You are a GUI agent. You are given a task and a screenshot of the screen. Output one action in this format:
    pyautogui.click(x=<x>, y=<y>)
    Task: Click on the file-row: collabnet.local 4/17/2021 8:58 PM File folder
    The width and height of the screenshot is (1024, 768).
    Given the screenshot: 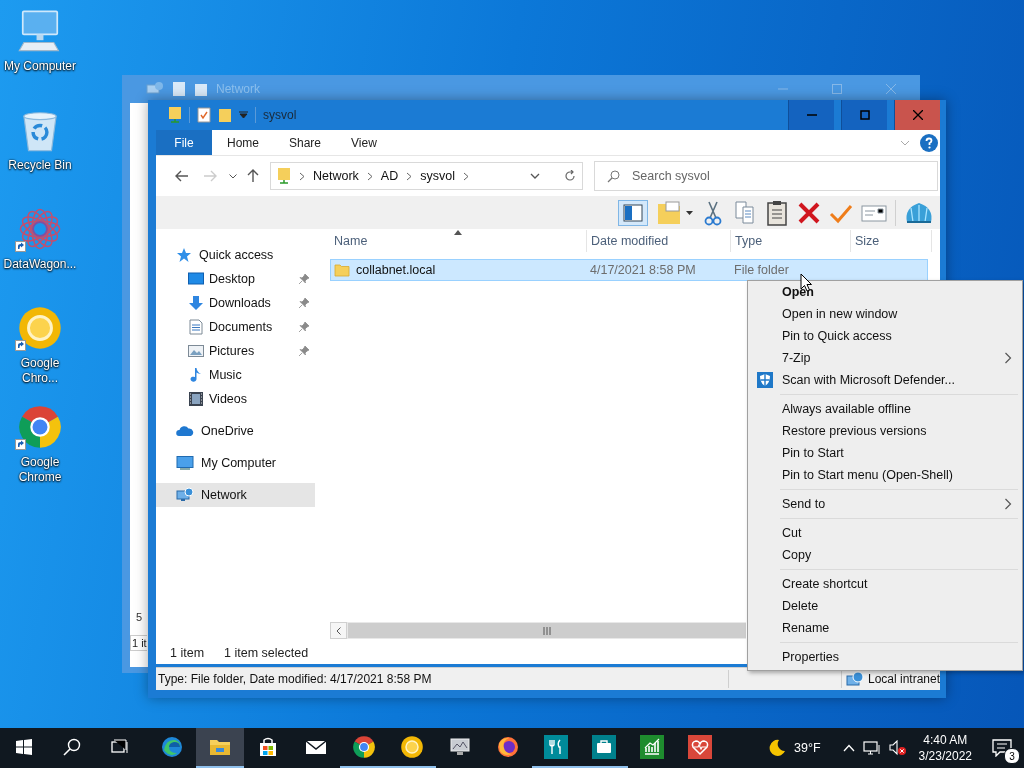 What is the action you would take?
    pyautogui.click(x=629, y=270)
    